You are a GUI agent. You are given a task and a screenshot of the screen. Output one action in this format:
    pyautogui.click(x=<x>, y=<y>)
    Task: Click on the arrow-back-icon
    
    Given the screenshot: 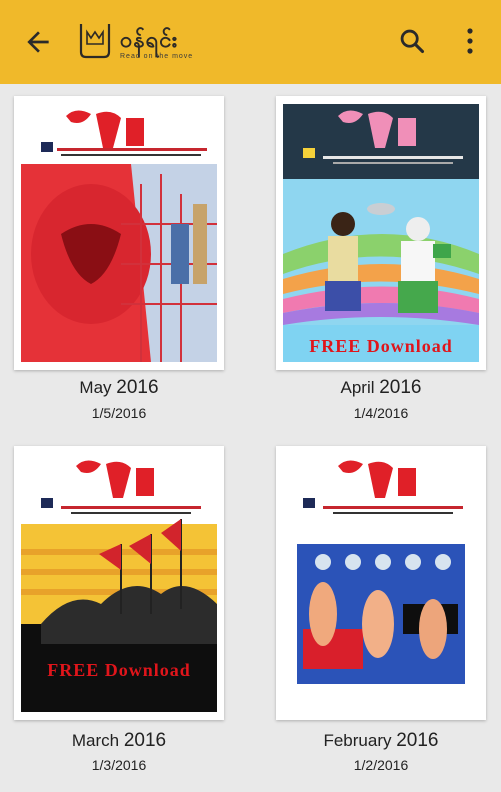 What is the action you would take?
    pyautogui.click(x=38, y=42)
    